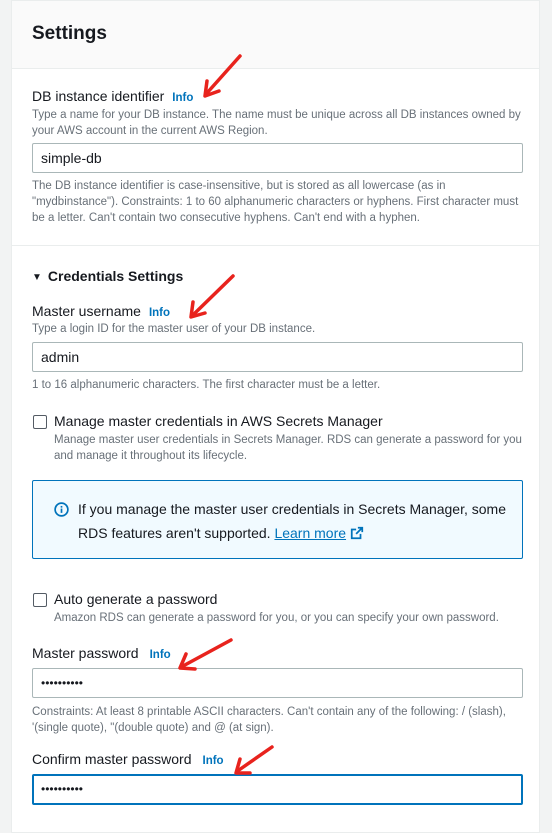 This screenshot has height=833, width=552. Describe the element at coordinates (277, 357) in the screenshot. I see `master-username-input: admin` at that location.